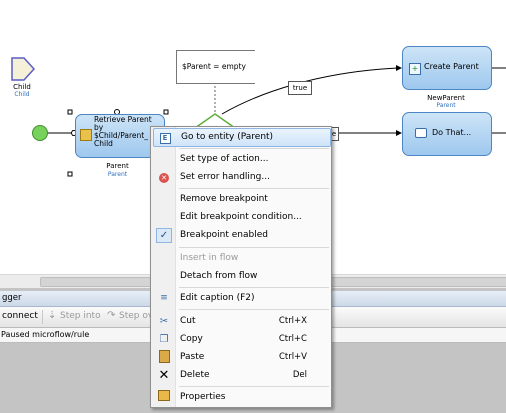  I want to click on step-over-button: Step ov, so click(136, 316).